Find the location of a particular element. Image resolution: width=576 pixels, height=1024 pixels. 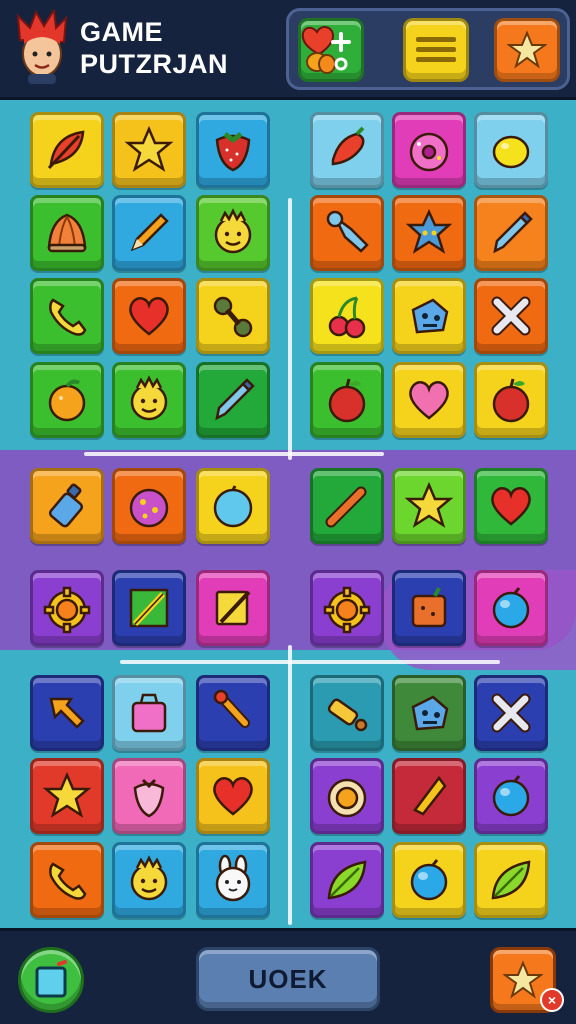

robot-star-icon is located at coordinates (429, 231).